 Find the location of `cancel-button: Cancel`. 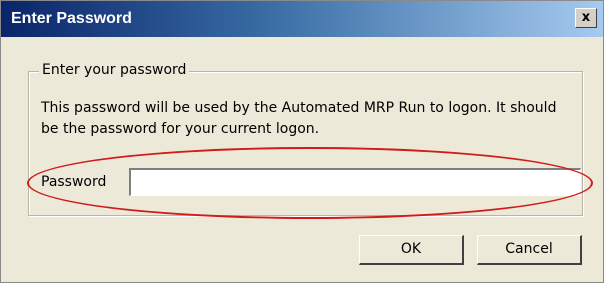

cancel-button: Cancel is located at coordinates (529, 250).